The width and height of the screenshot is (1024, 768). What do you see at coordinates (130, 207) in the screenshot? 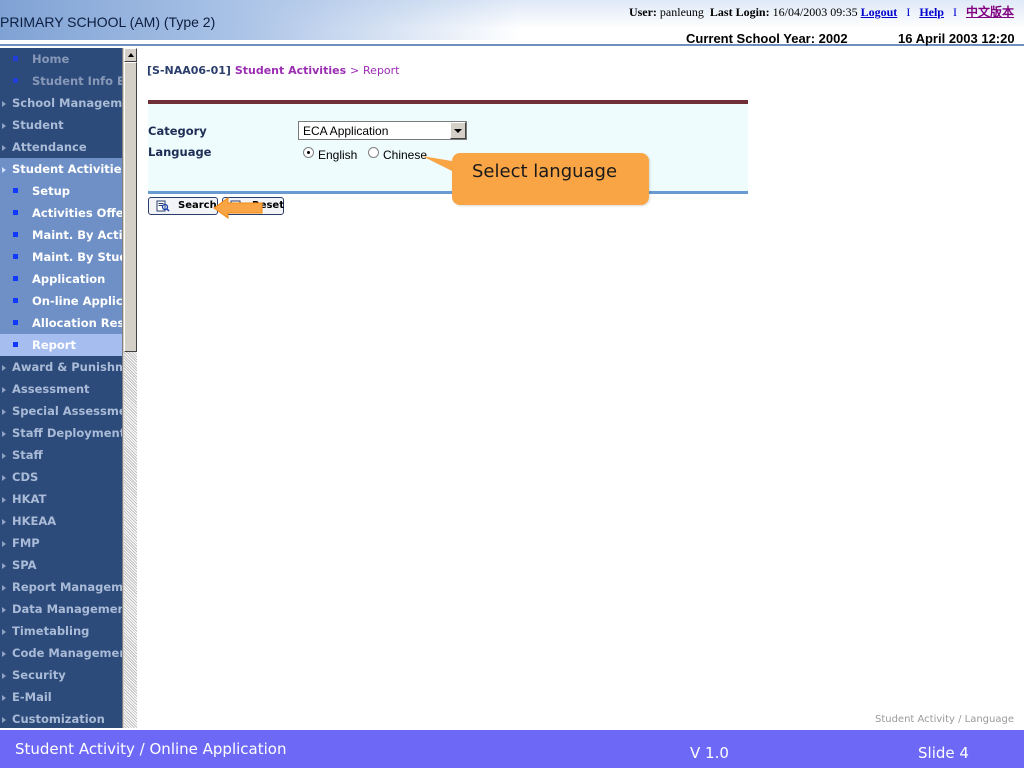
I see `scroll-thumb` at bounding box center [130, 207].